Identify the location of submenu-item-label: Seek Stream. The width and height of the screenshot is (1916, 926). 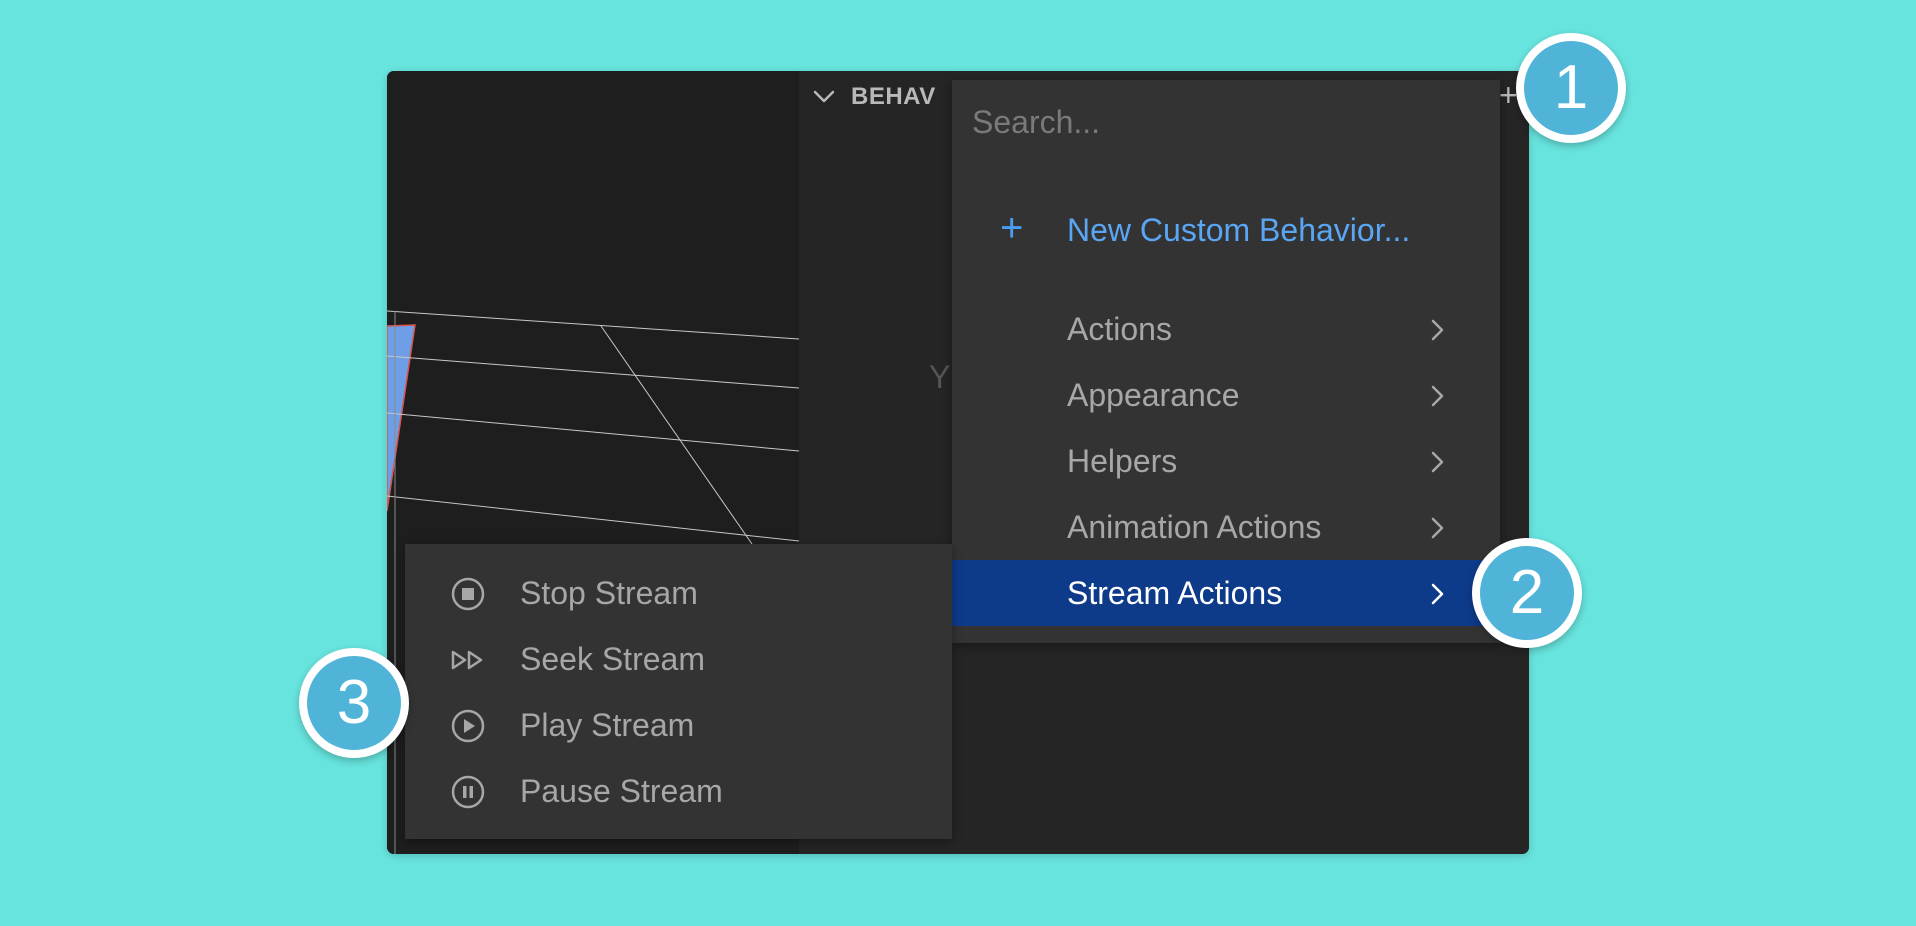
(612, 659).